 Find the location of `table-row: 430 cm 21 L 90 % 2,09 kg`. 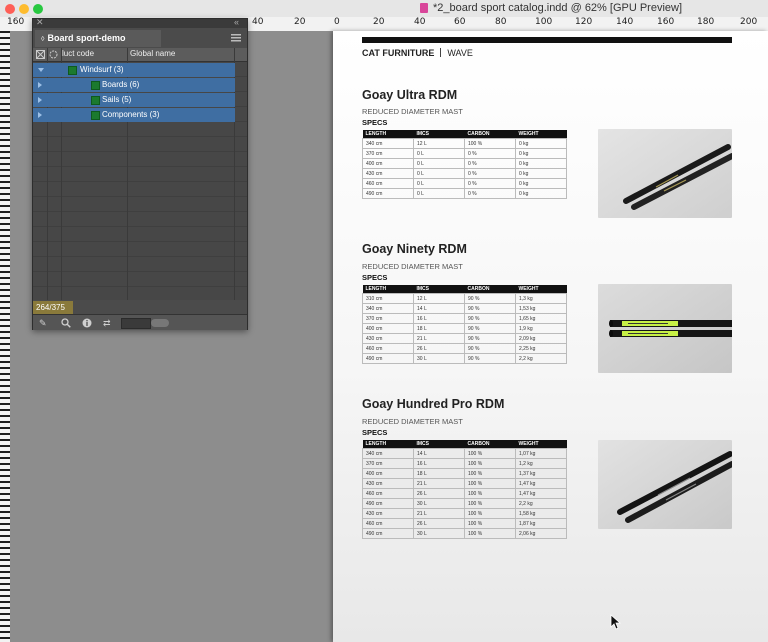

table-row: 430 cm 21 L 90 % 2,09 kg is located at coordinates (464, 338).